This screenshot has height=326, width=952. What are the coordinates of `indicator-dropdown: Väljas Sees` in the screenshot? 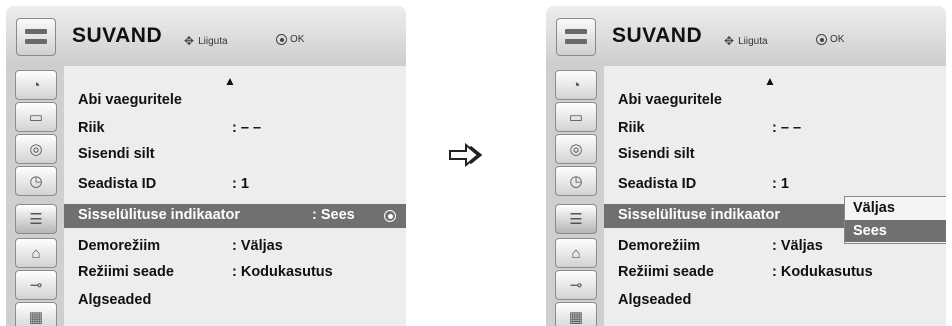 It's located at (895, 220).